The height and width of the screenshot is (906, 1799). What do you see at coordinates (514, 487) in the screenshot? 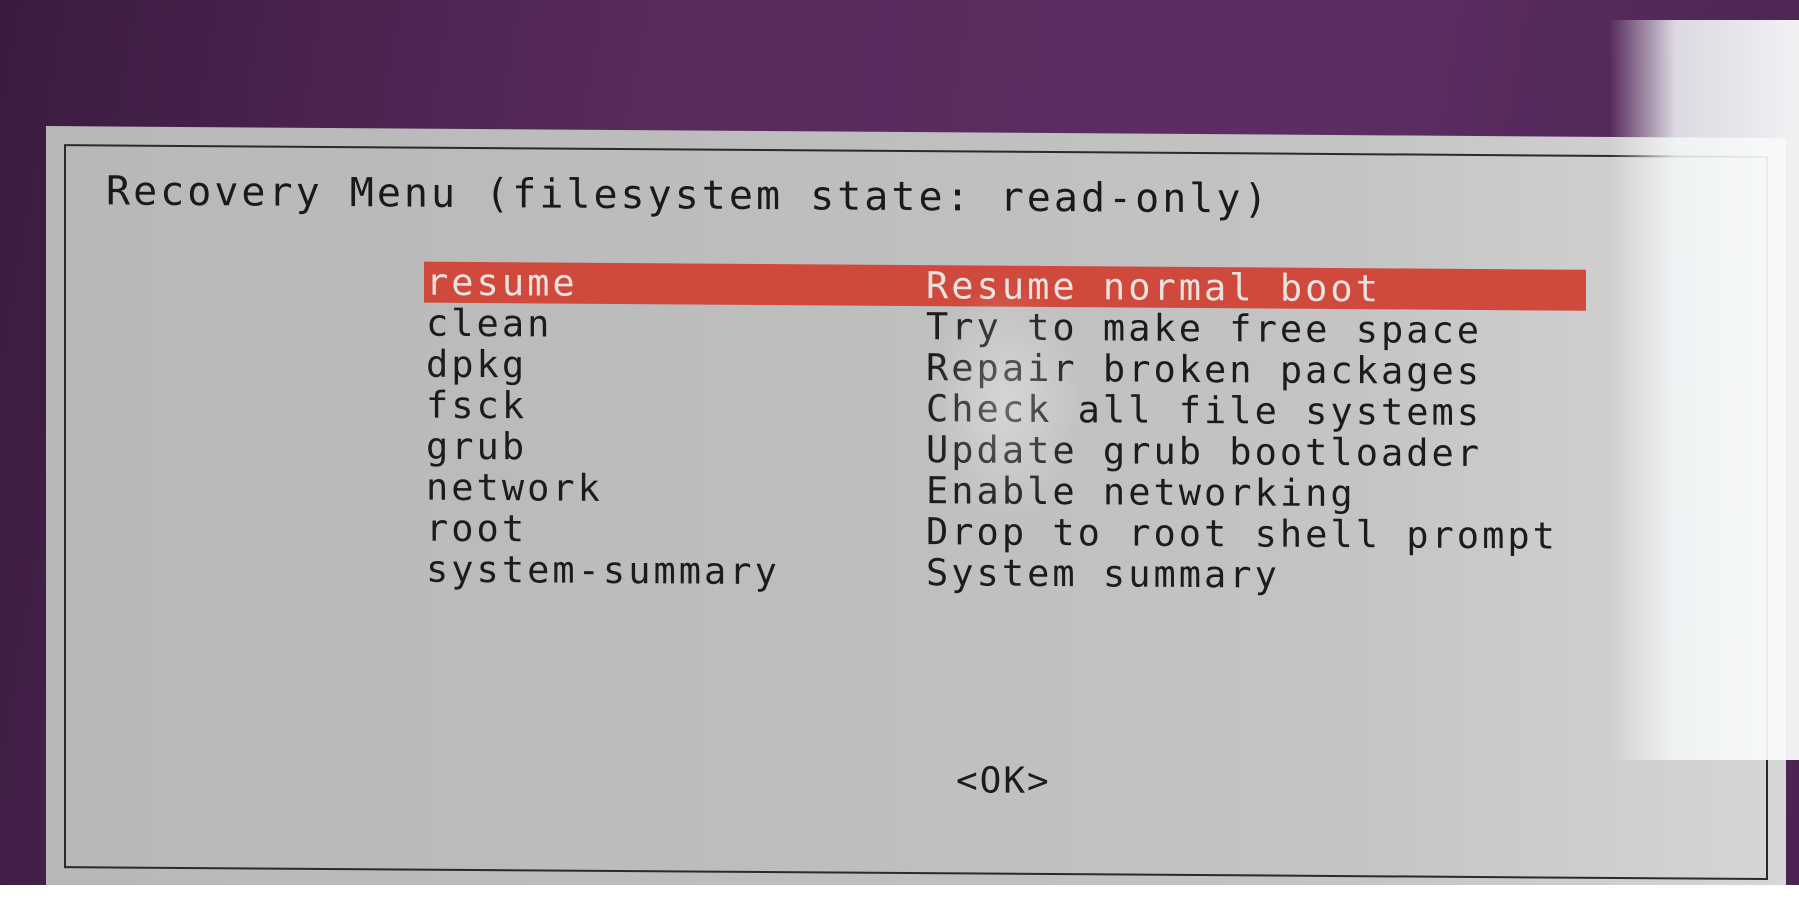
I see `menu-item-key: network` at bounding box center [514, 487].